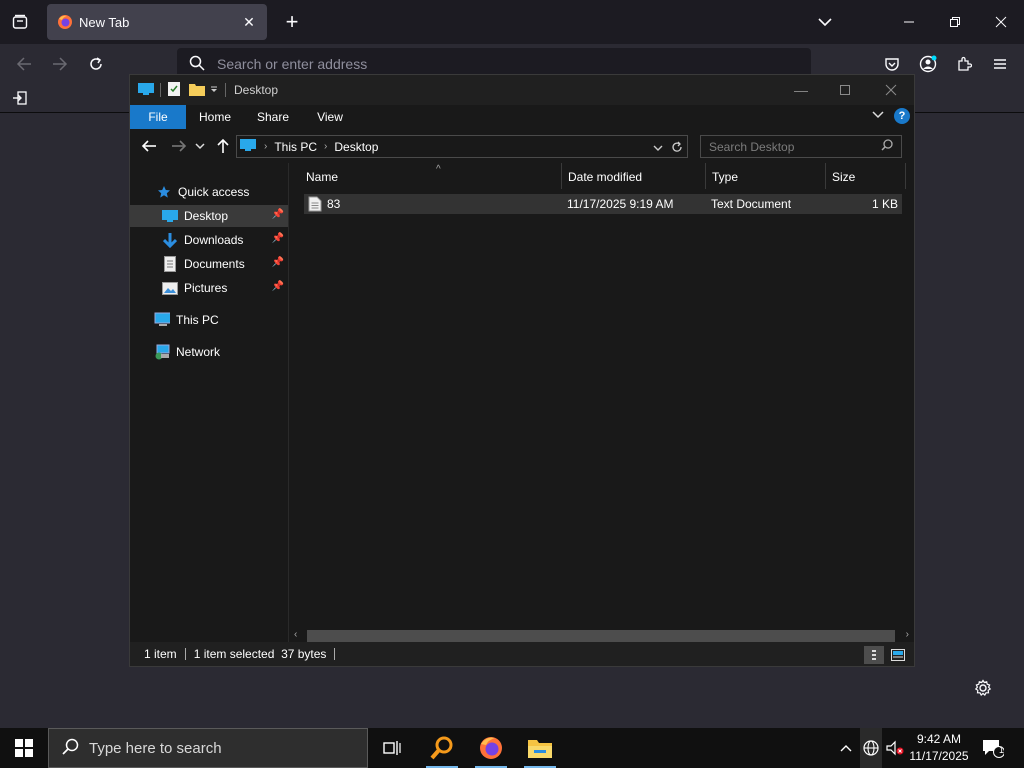  What do you see at coordinates (170, 264) in the screenshot?
I see `document-icon` at bounding box center [170, 264].